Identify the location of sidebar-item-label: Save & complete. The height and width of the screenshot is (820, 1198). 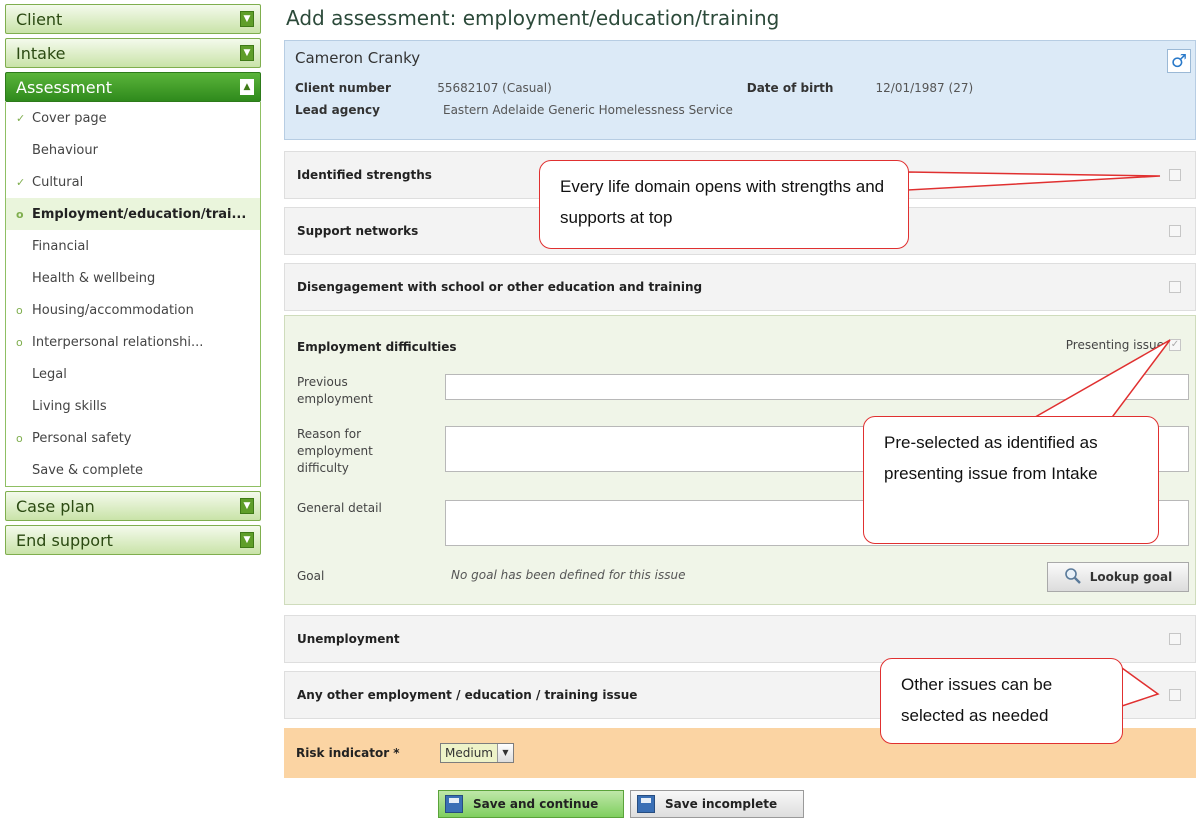
(88, 470).